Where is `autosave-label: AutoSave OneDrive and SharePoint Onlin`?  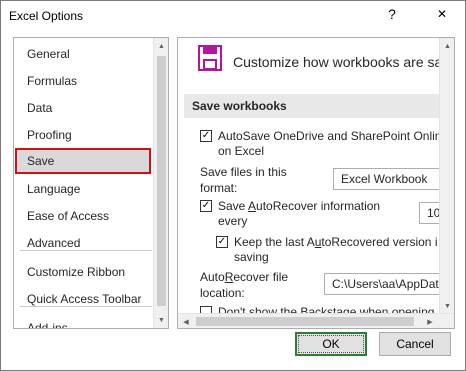
autosave-label: AutoSave OneDrive and SharePoint Onlin is located at coordinates (330, 136).